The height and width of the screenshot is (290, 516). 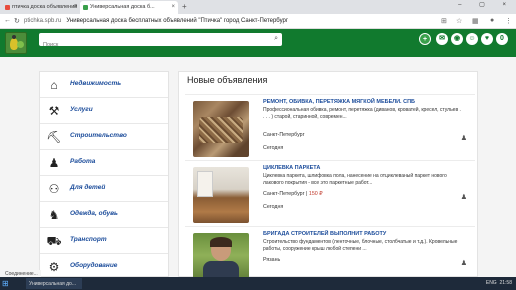 What do you see at coordinates (227, 80) in the screenshot?
I see `section-title: Новые объявления` at bounding box center [227, 80].